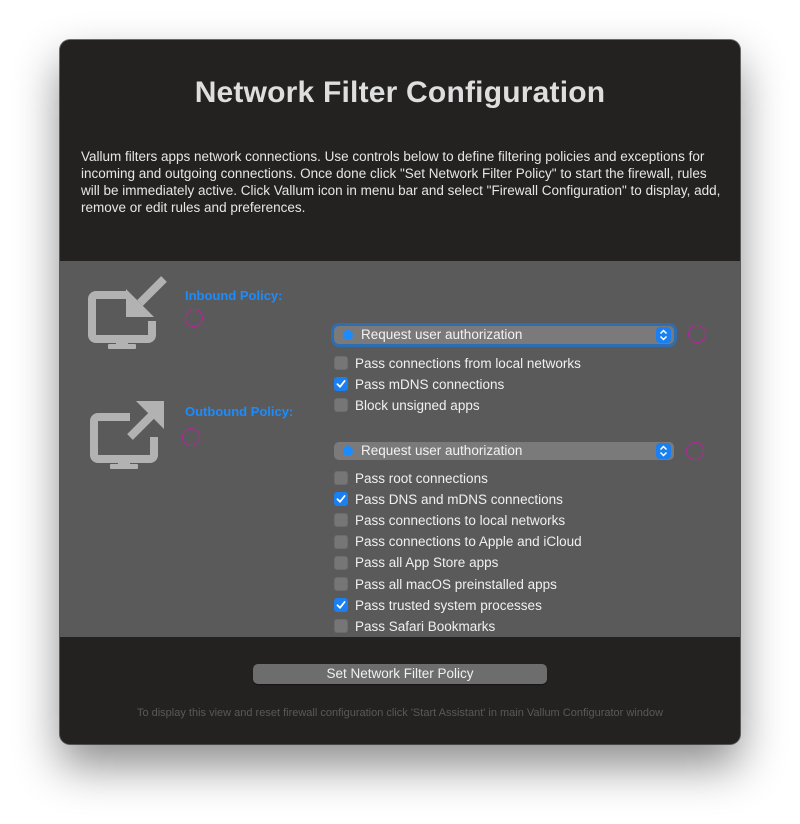 The height and width of the screenshot is (824, 800). Describe the element at coordinates (442, 450) in the screenshot. I see `outbound-policy-value: Request user authorization` at that location.